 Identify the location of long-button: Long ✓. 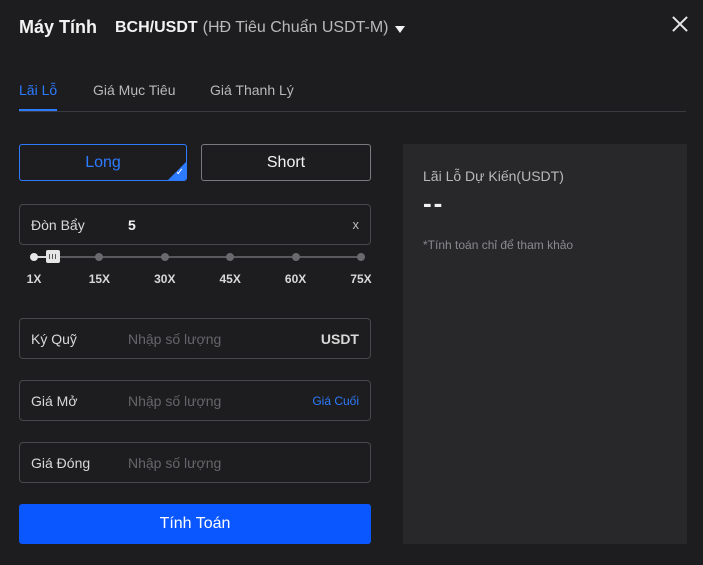
(103, 162).